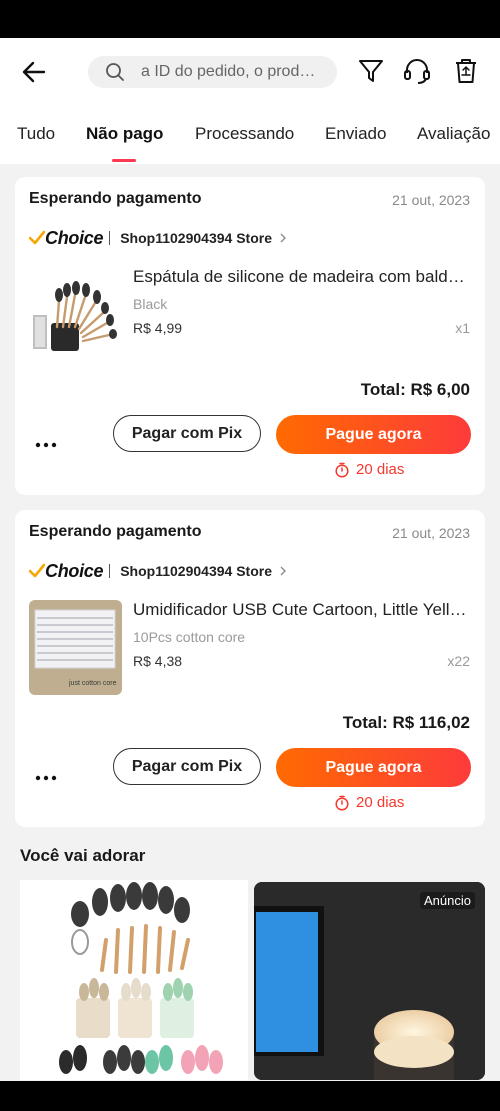 Image resolution: width=500 pixels, height=1111 pixels. I want to click on product-price: R$ 4,99, so click(158, 328).